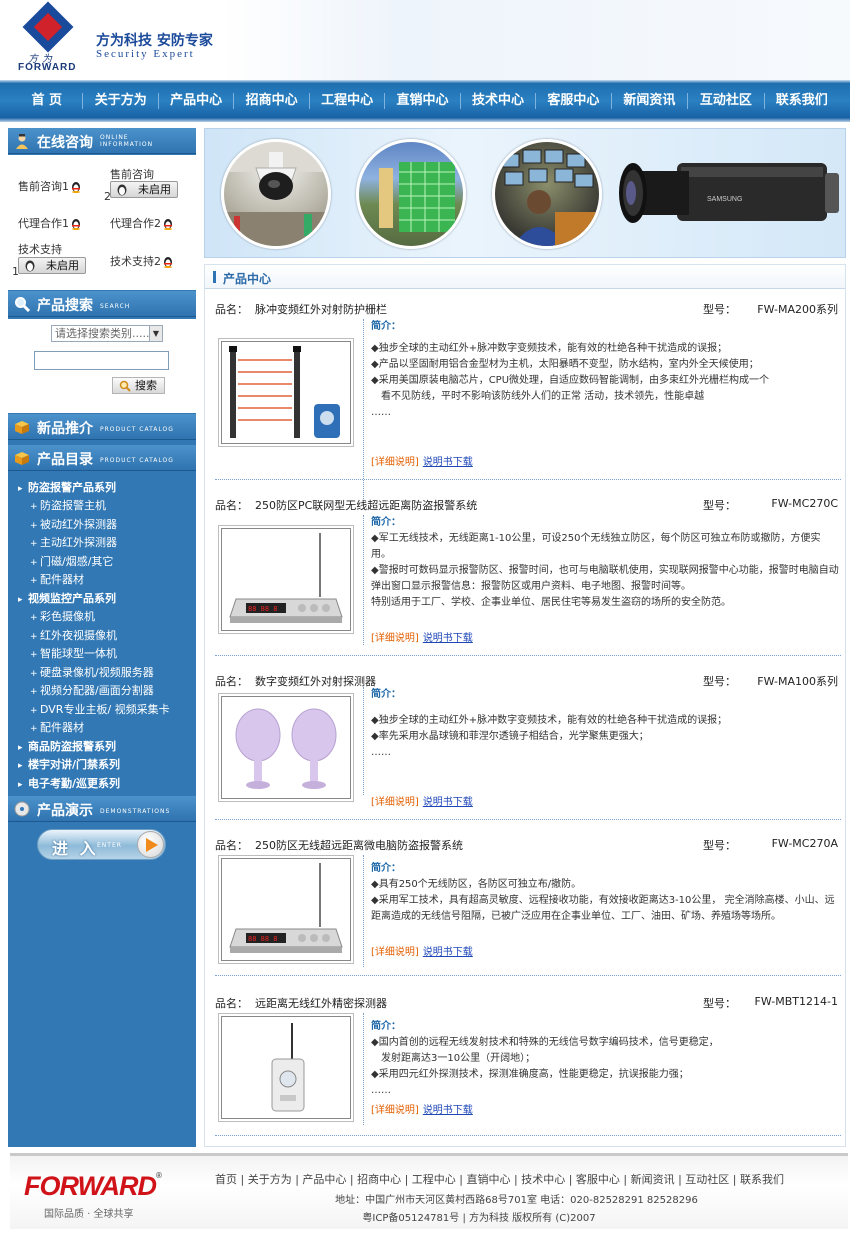 The width and height of the screenshot is (850, 1235). Describe the element at coordinates (102, 635) in the screenshot. I see `catalog-item: + 红外夜视摄像机` at that location.